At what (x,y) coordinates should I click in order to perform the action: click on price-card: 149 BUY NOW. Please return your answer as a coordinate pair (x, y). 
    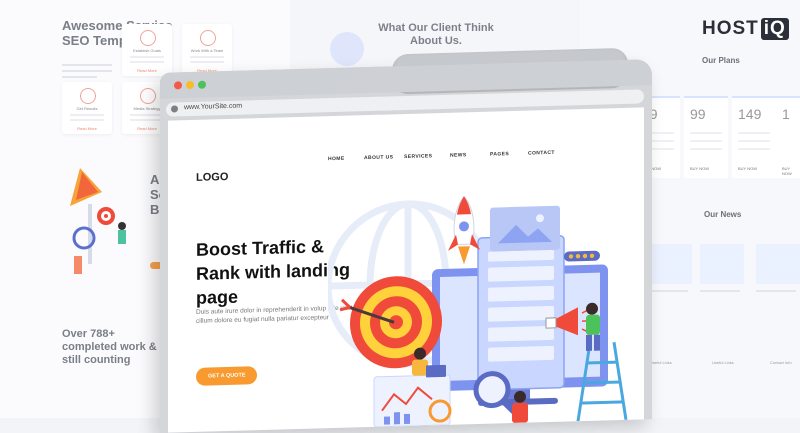
    Looking at the image, I should click on (754, 137).